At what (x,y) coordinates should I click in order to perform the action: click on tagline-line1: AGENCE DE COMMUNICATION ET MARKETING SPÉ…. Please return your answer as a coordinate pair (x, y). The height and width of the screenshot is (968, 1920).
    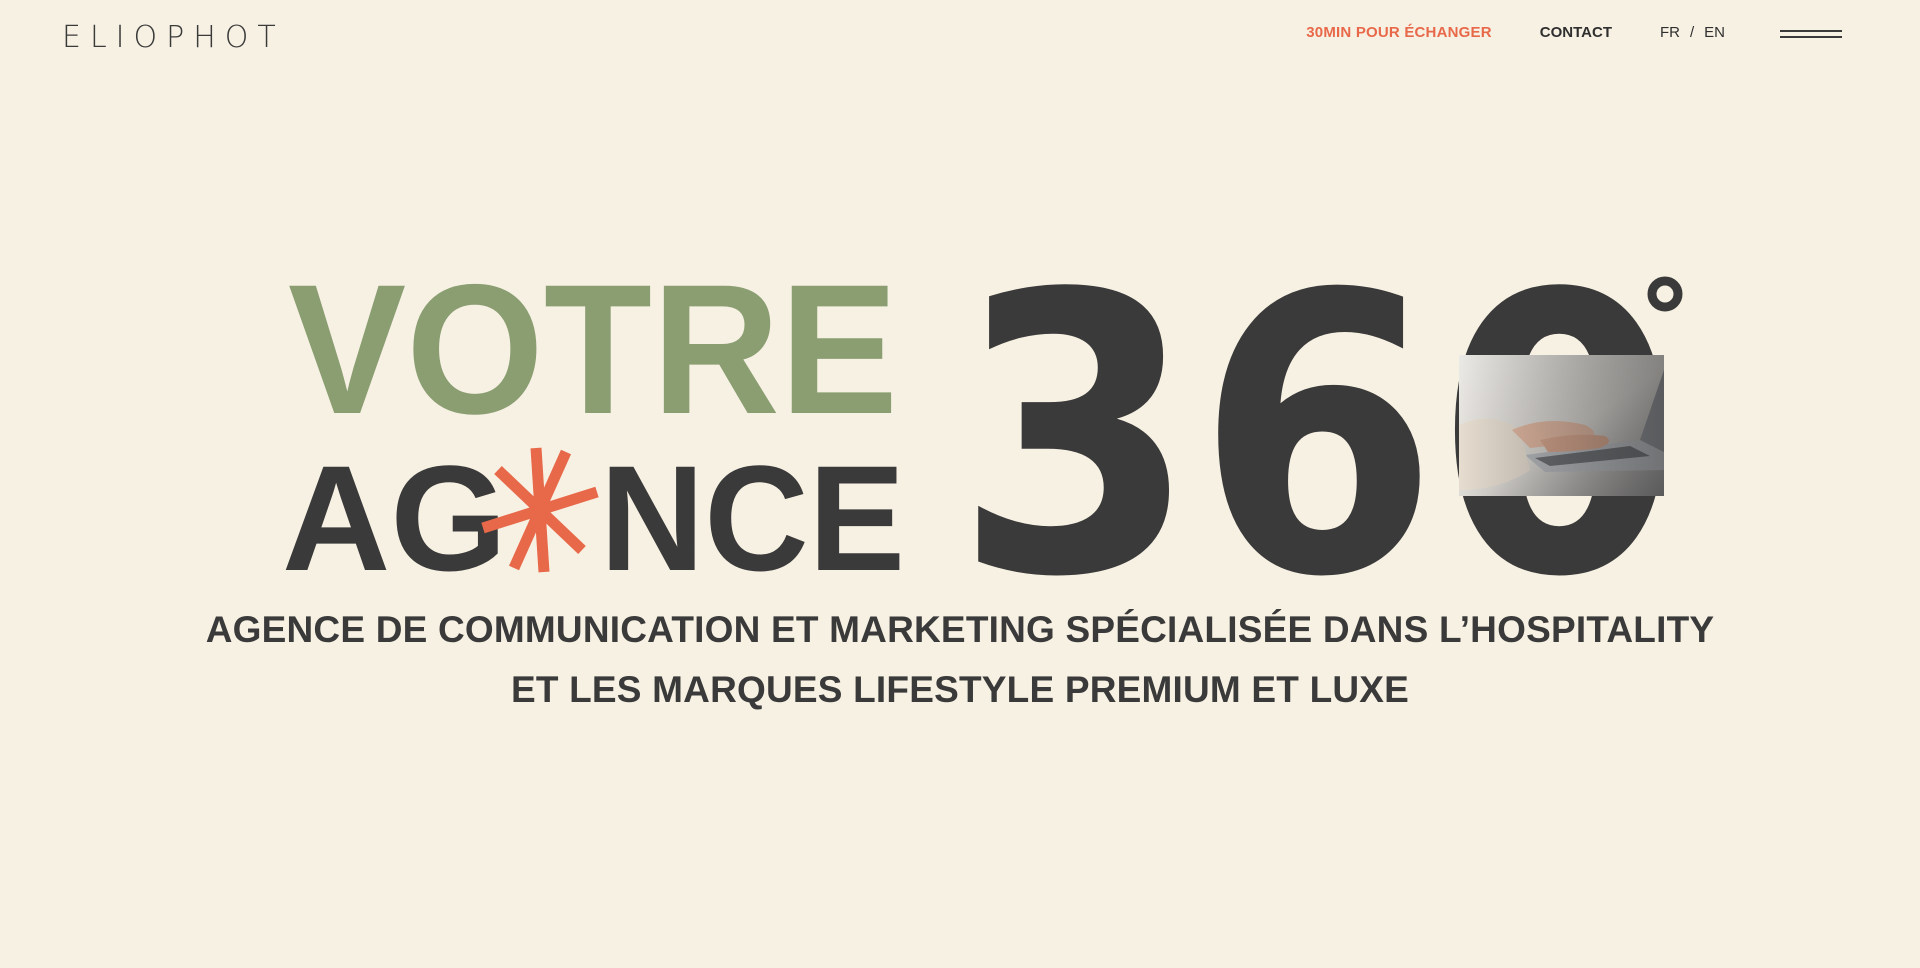
    Looking at the image, I should click on (960, 629).